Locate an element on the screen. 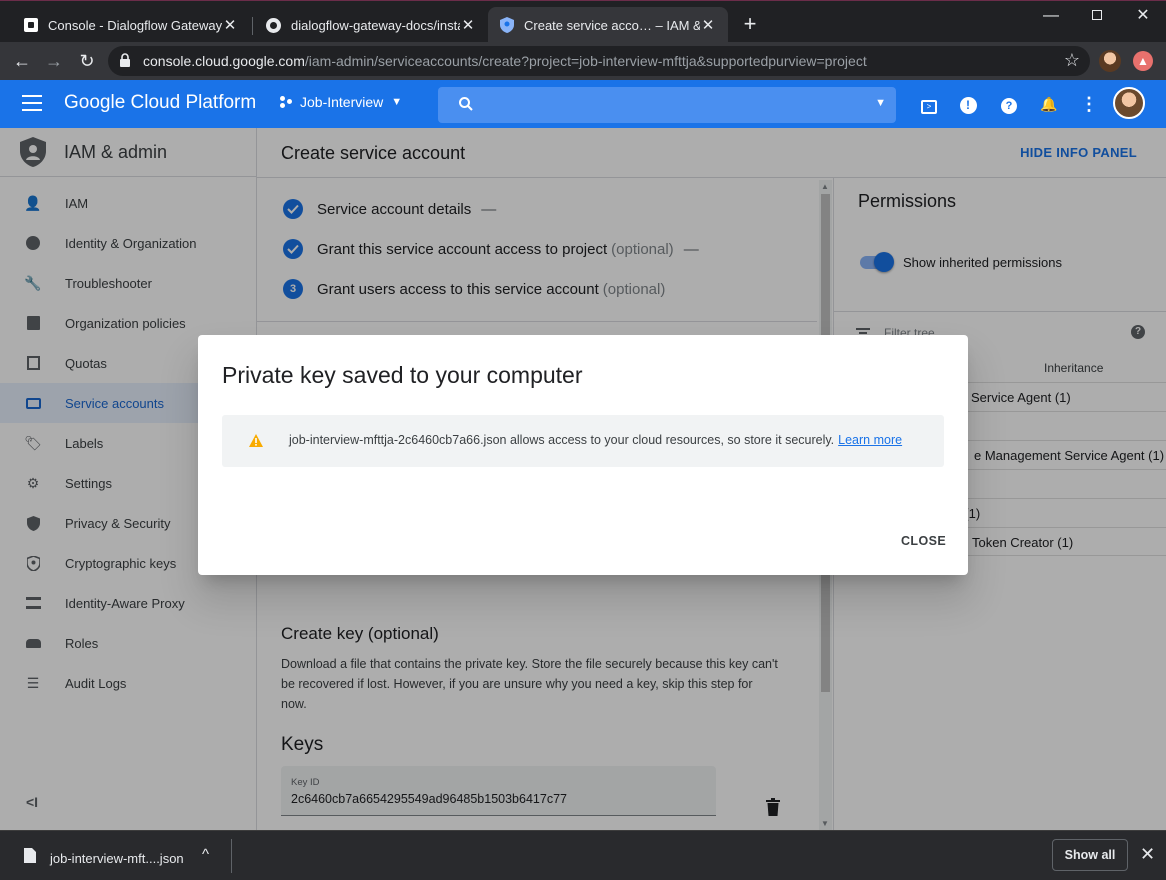 This screenshot has height=880, width=1166. back-arrow-icon: ← is located at coordinates (22, 61).